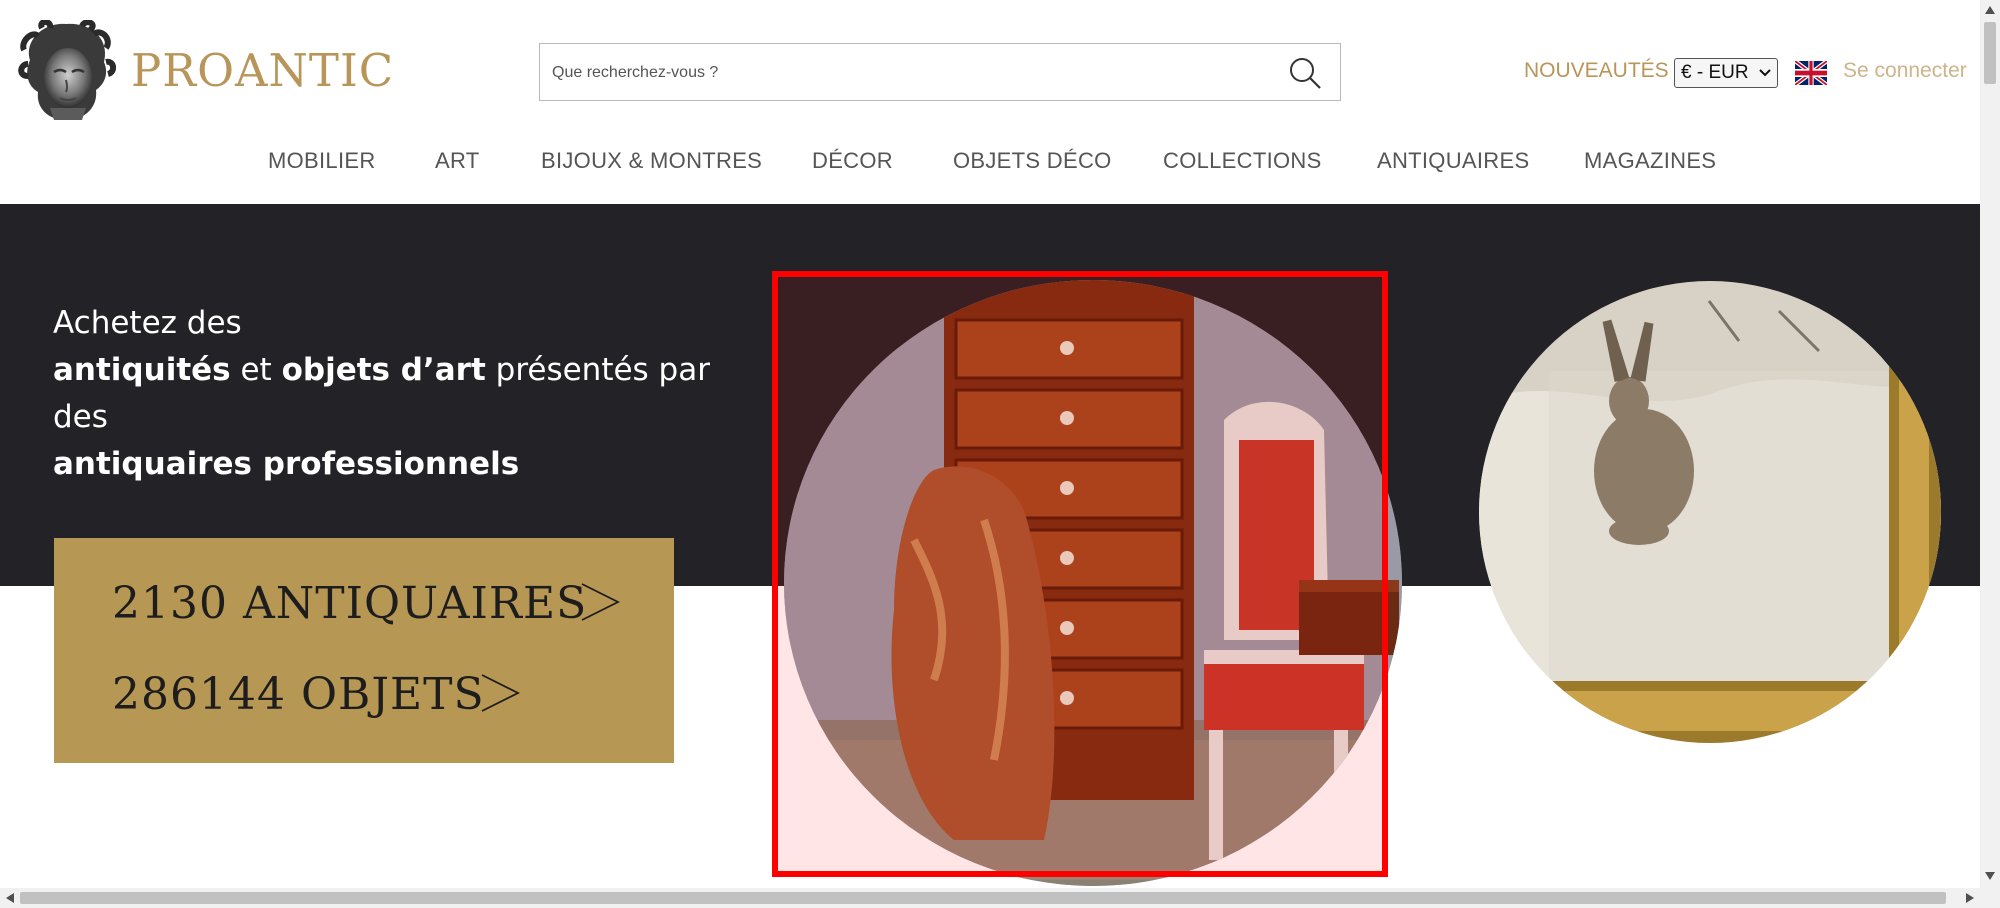 The image size is (2000, 908). What do you see at coordinates (1032, 161) in the screenshot?
I see `nav-item-objets-deco: OBJETS DÉCO` at bounding box center [1032, 161].